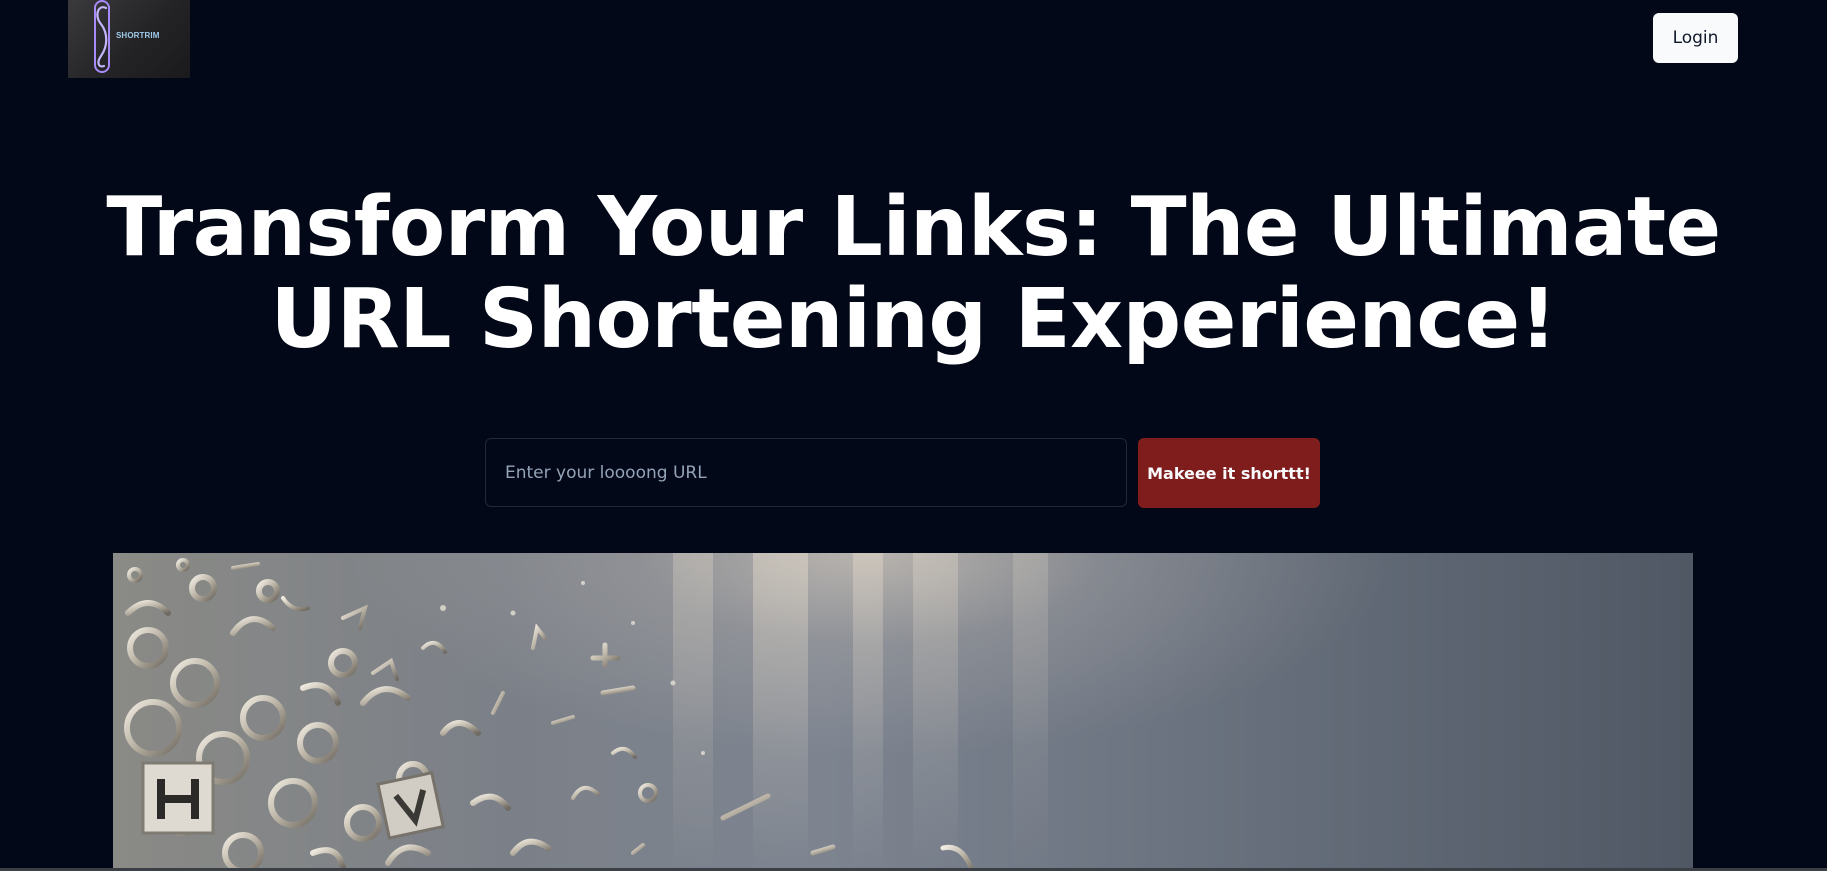 The height and width of the screenshot is (871, 1827). I want to click on hero-title-line-1: Transform Your Links: The Ultimate, so click(913, 227).